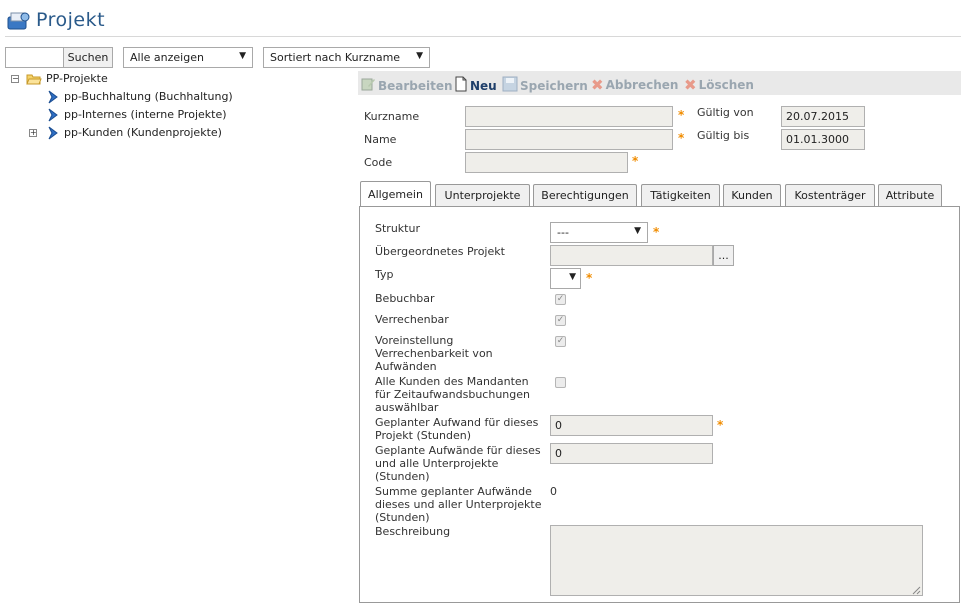 Image resolution: width=967 pixels, height=611 pixels. Describe the element at coordinates (397, 228) in the screenshot. I see `struktur-label: Struktur` at that location.